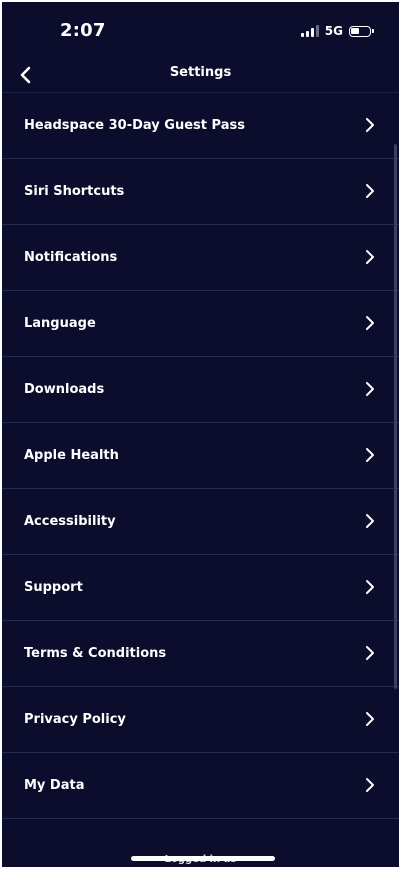 This screenshot has height=869, width=401. I want to click on settings-item-accessibility: Accessibility, so click(200, 522).